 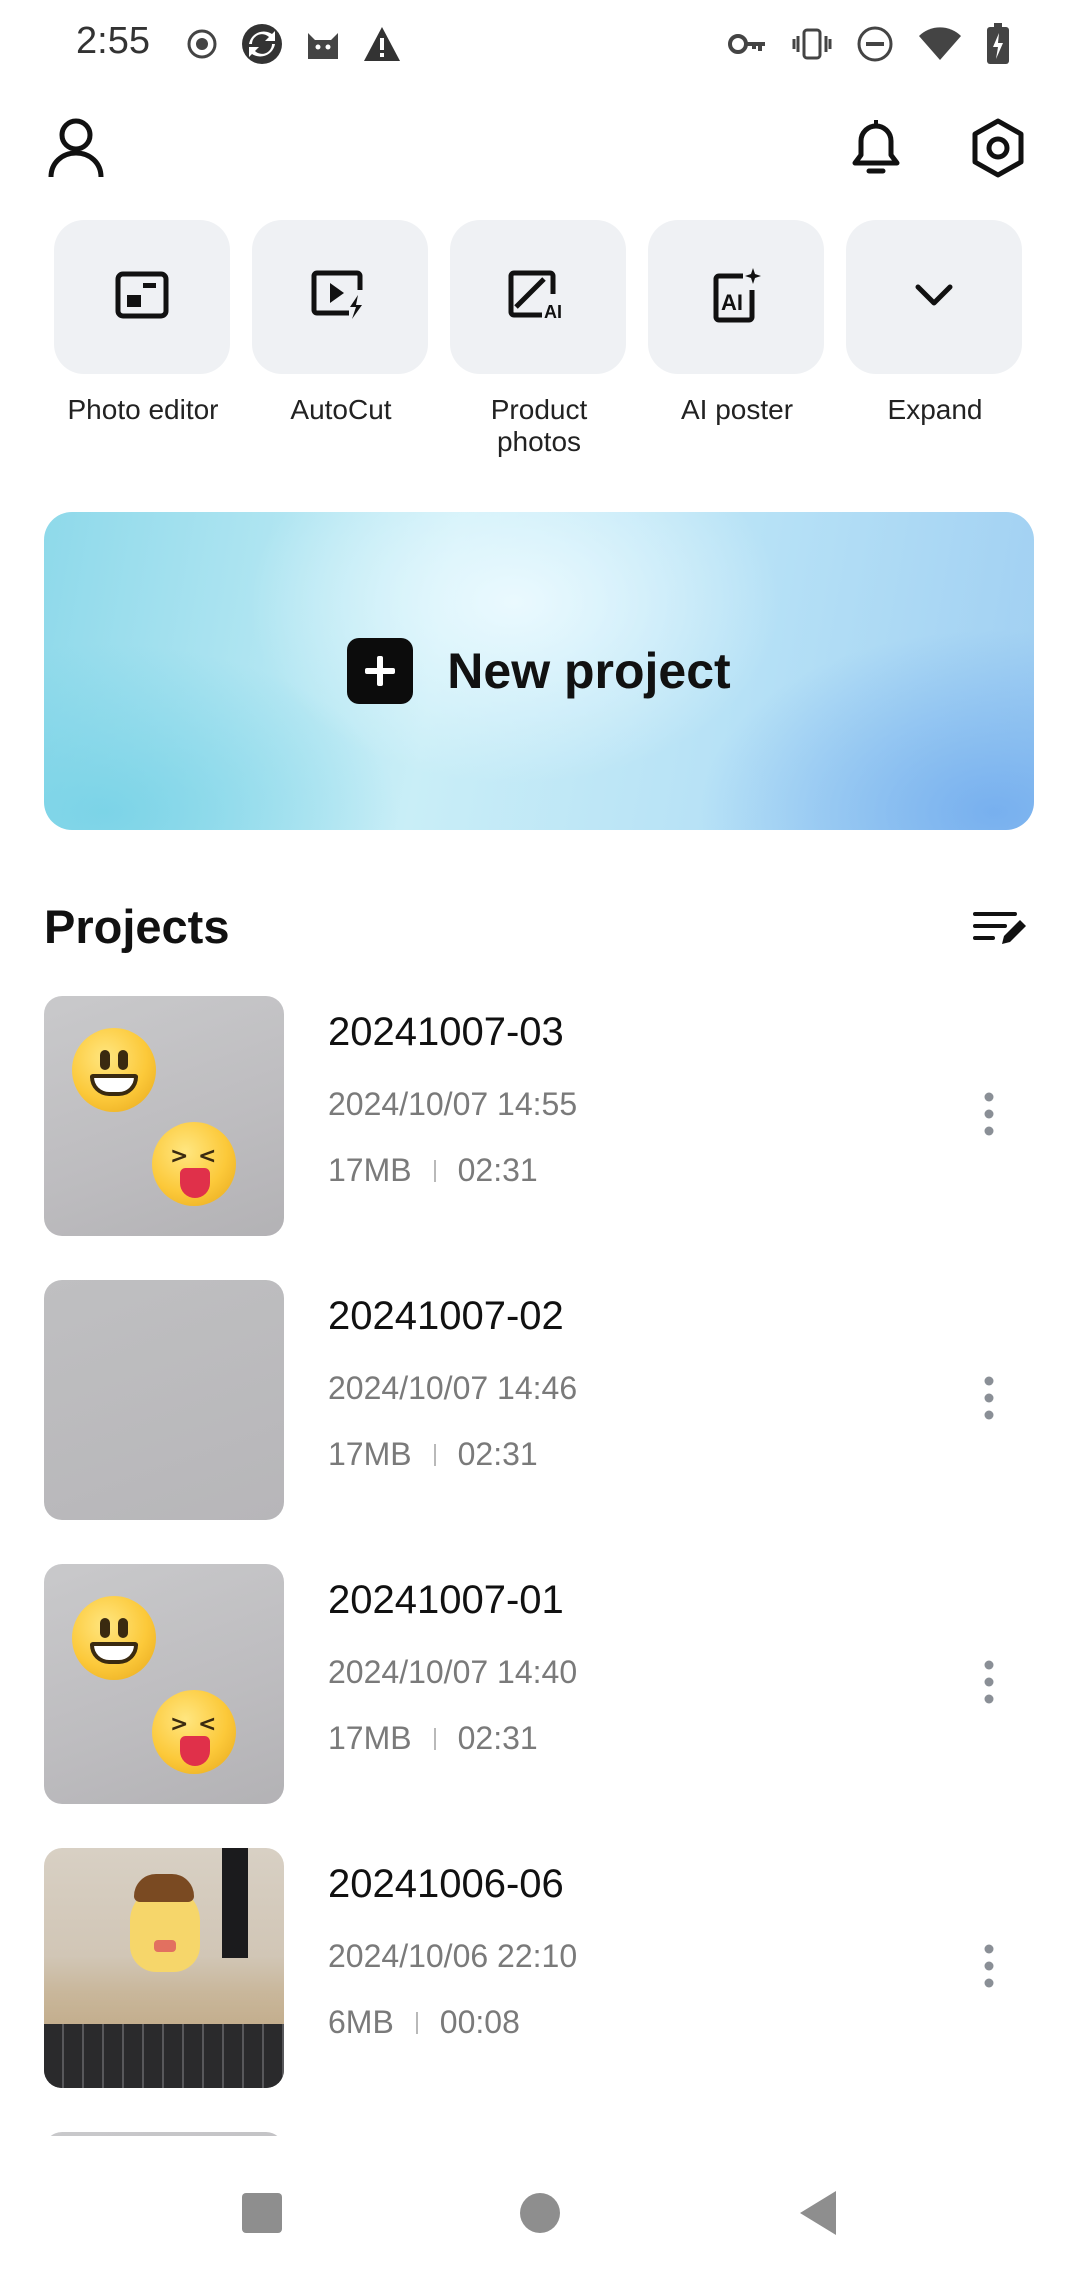 I want to click on project-date: 2024/10/06 22:10, so click(x=453, y=1956).